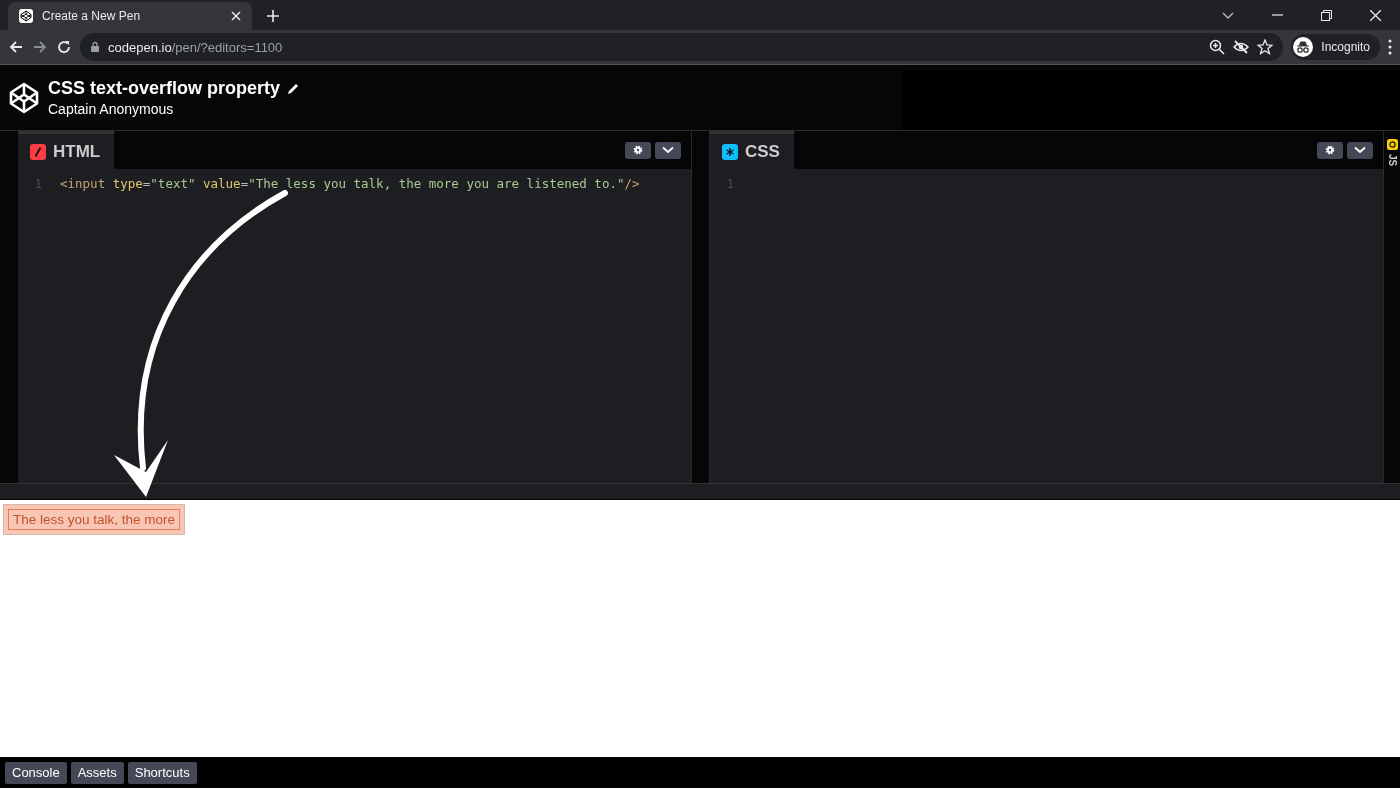 This screenshot has width=1400, height=788. What do you see at coordinates (1326, 15) in the screenshot?
I see `restore-icon` at bounding box center [1326, 15].